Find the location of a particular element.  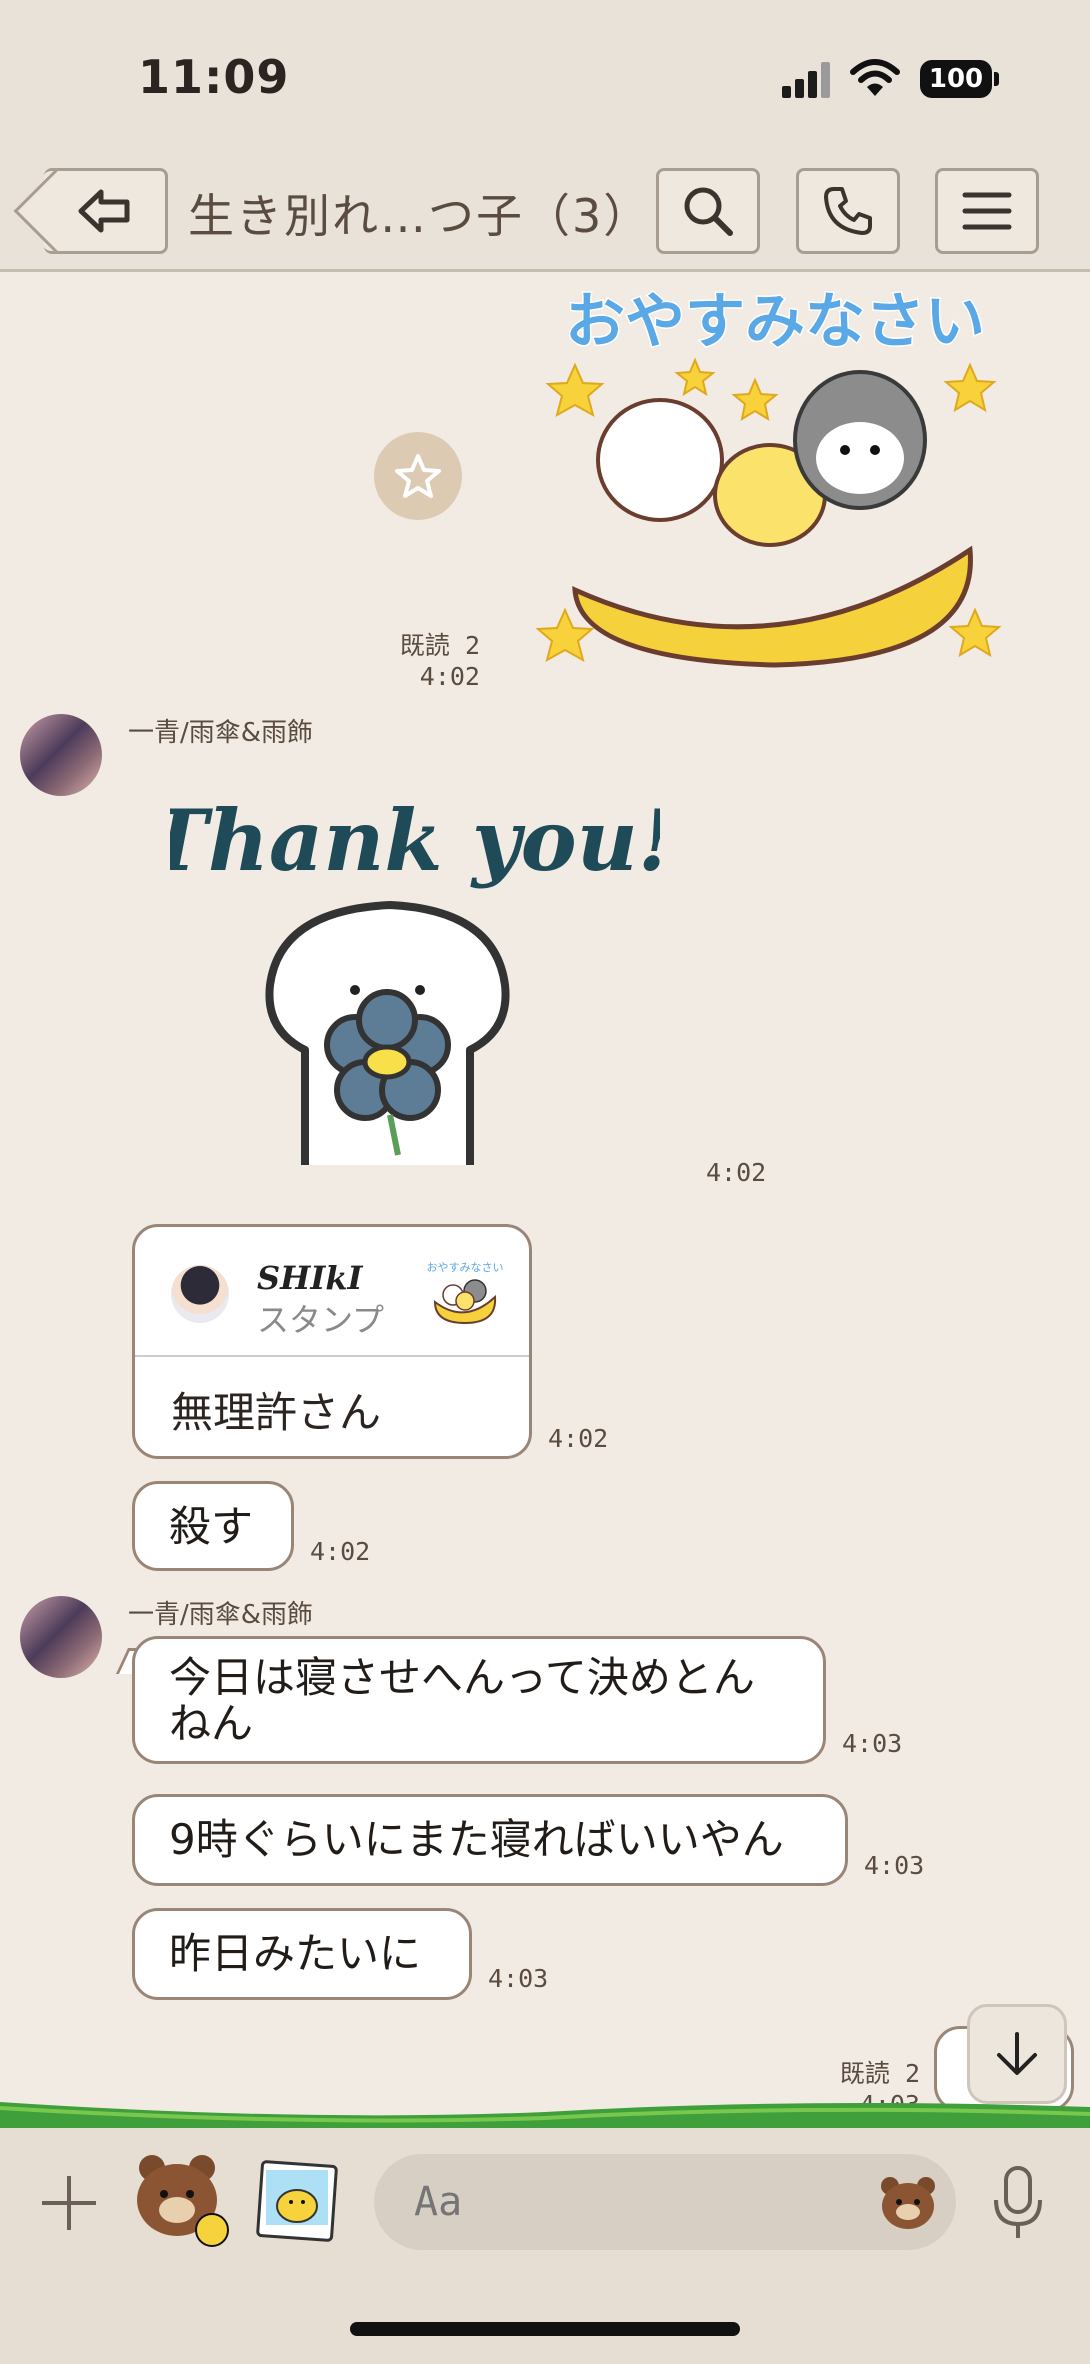

back-arrow-icon is located at coordinates (103, 211).